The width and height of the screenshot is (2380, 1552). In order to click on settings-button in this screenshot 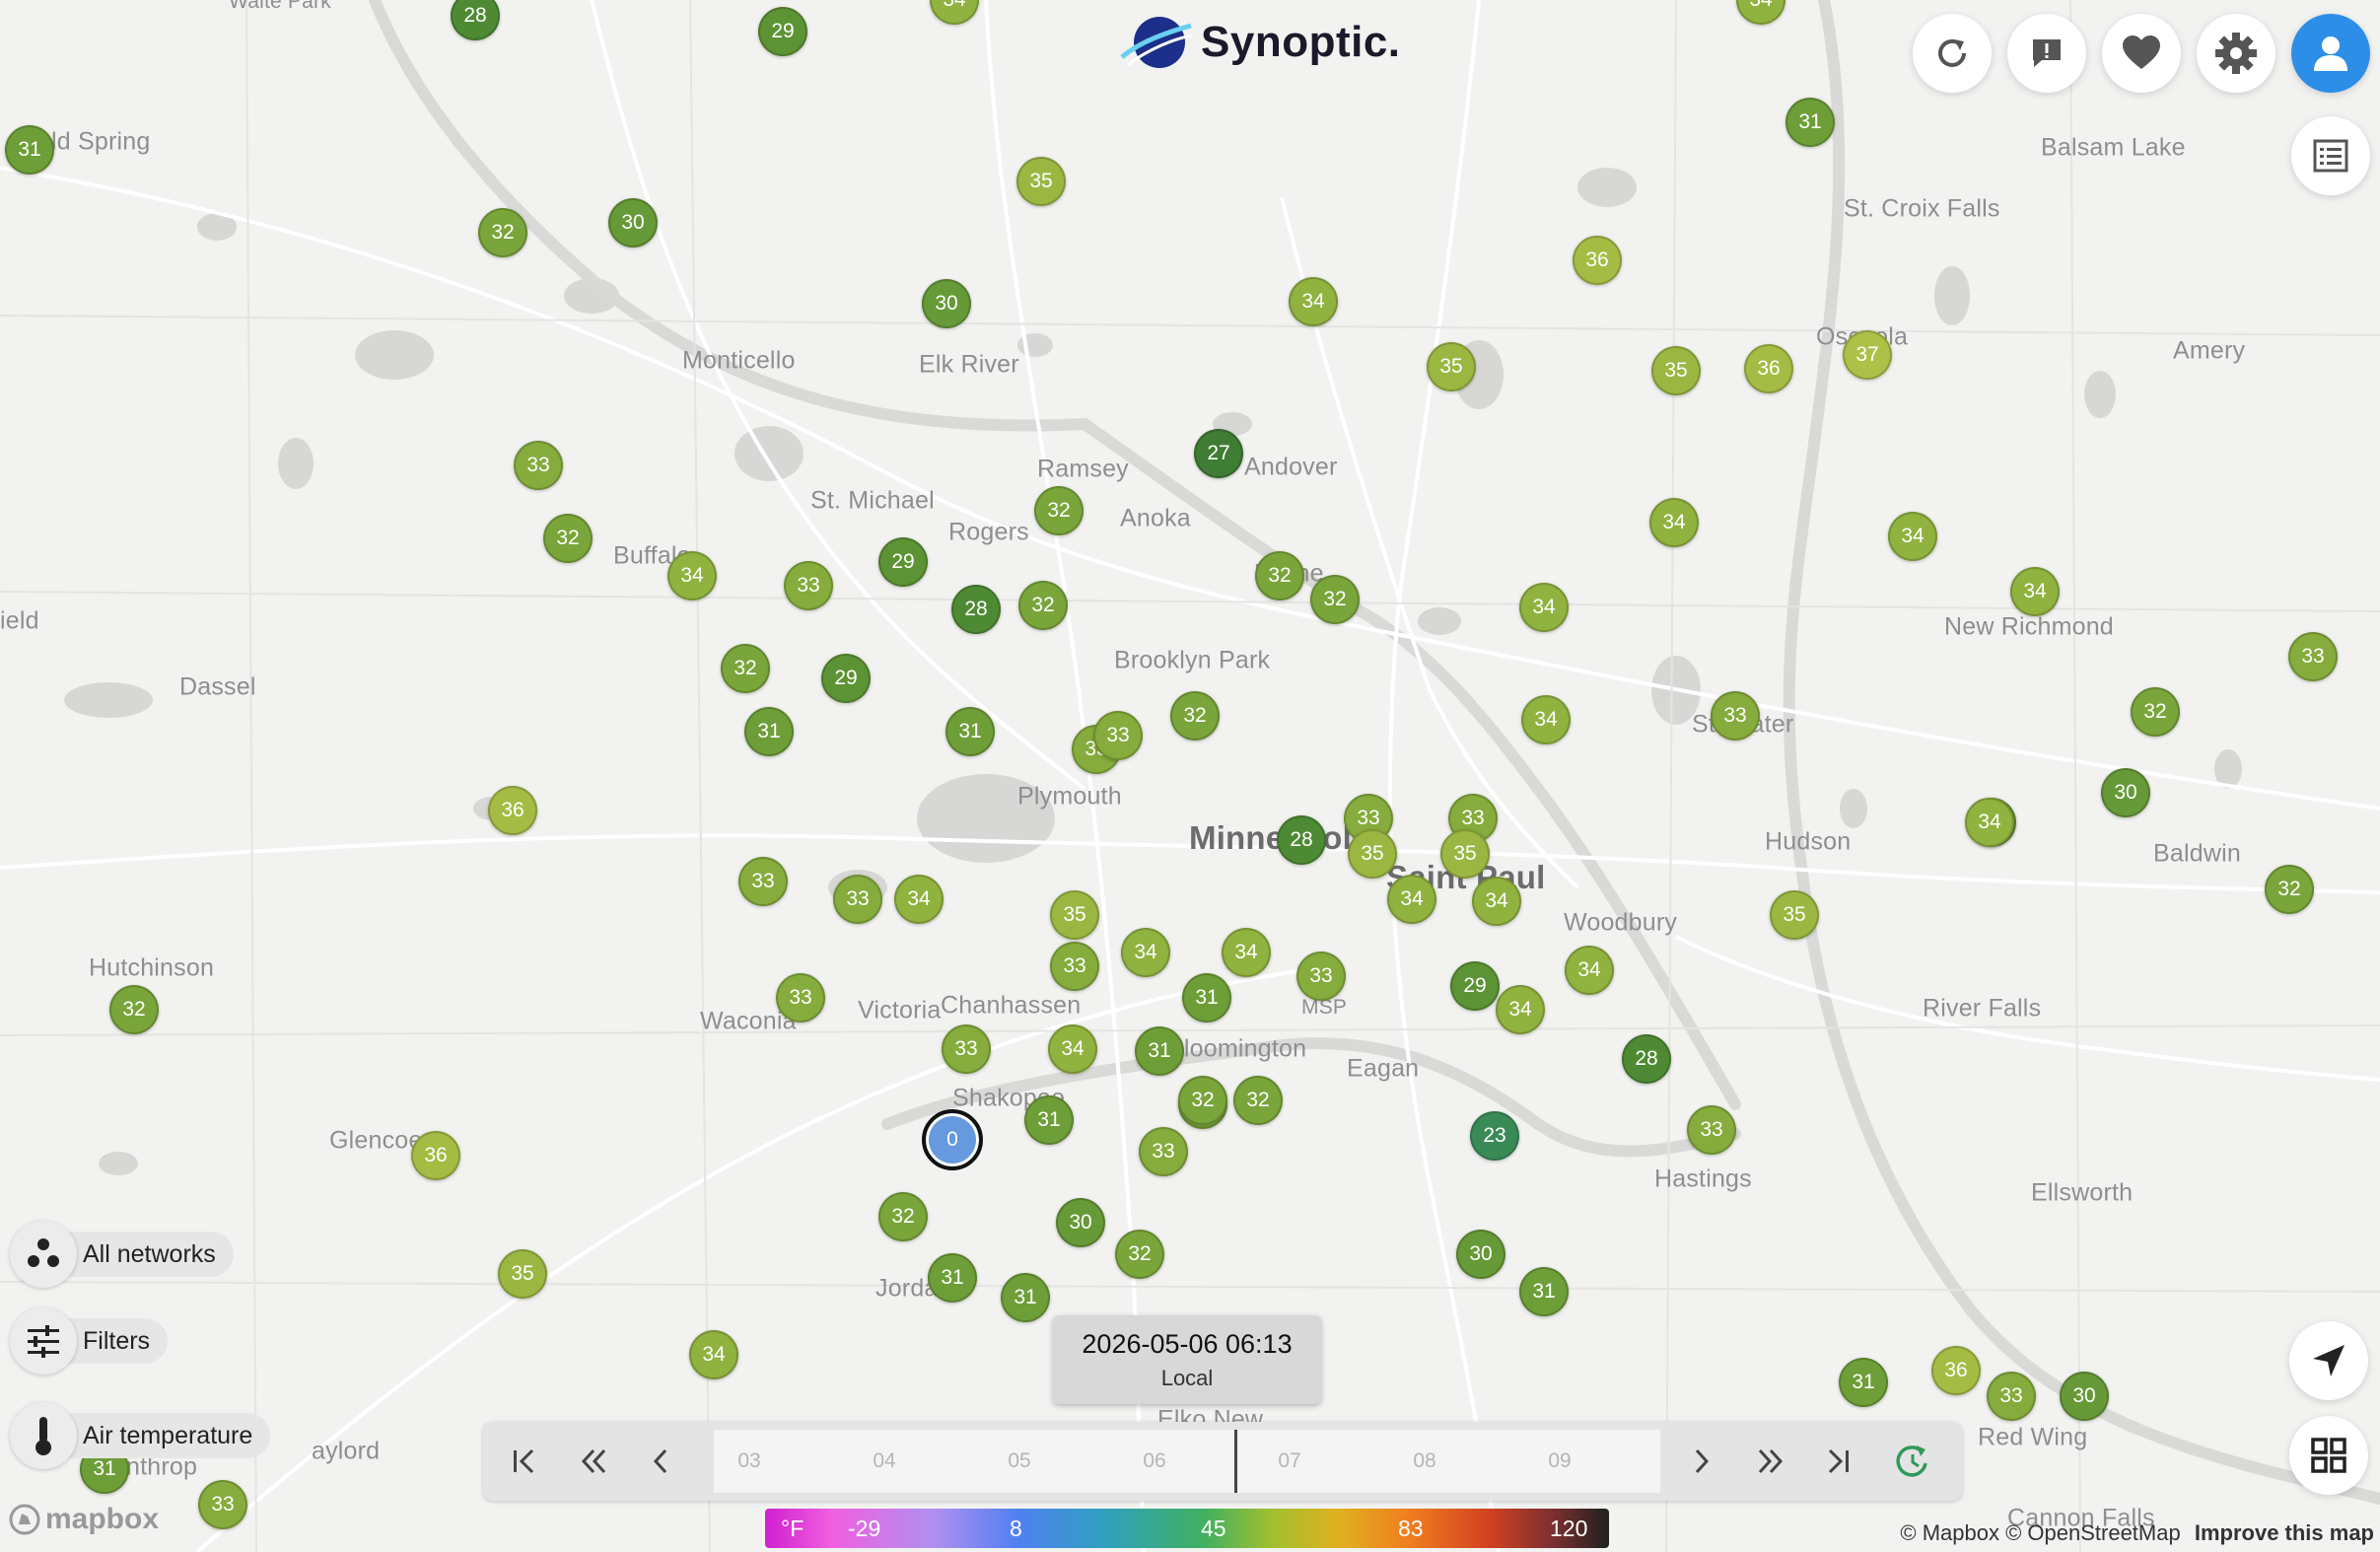, I will do `click(2236, 53)`.